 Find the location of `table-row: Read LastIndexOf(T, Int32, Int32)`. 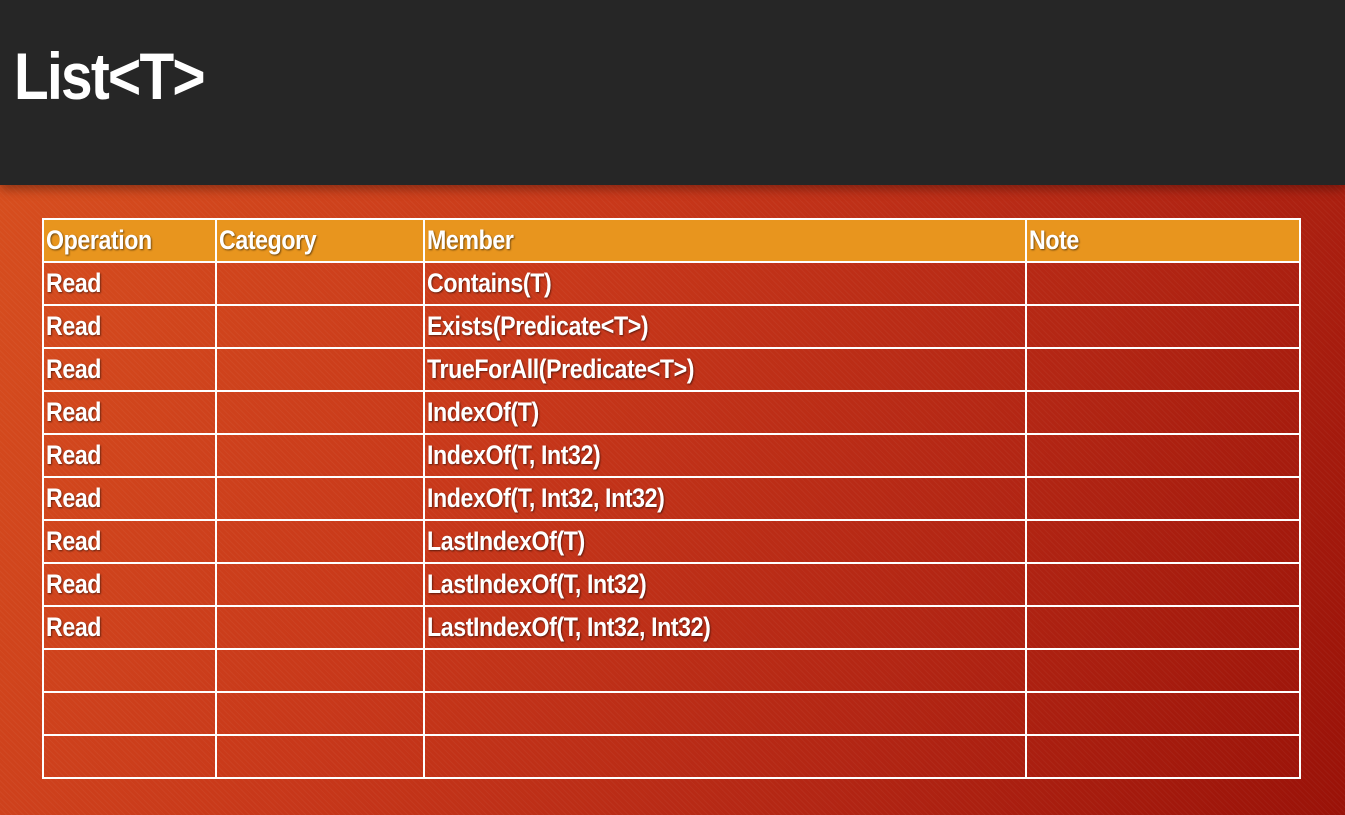

table-row: Read LastIndexOf(T, Int32, Int32) is located at coordinates (671, 627).